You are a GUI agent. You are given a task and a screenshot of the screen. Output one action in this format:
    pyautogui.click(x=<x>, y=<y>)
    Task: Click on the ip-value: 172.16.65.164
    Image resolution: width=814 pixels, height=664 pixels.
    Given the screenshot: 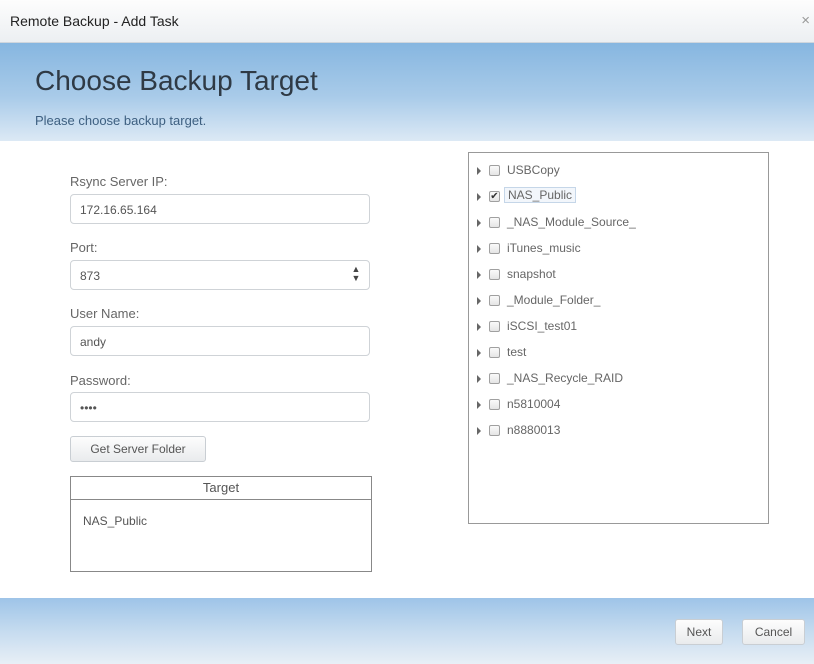 What is the action you would take?
    pyautogui.click(x=118, y=210)
    